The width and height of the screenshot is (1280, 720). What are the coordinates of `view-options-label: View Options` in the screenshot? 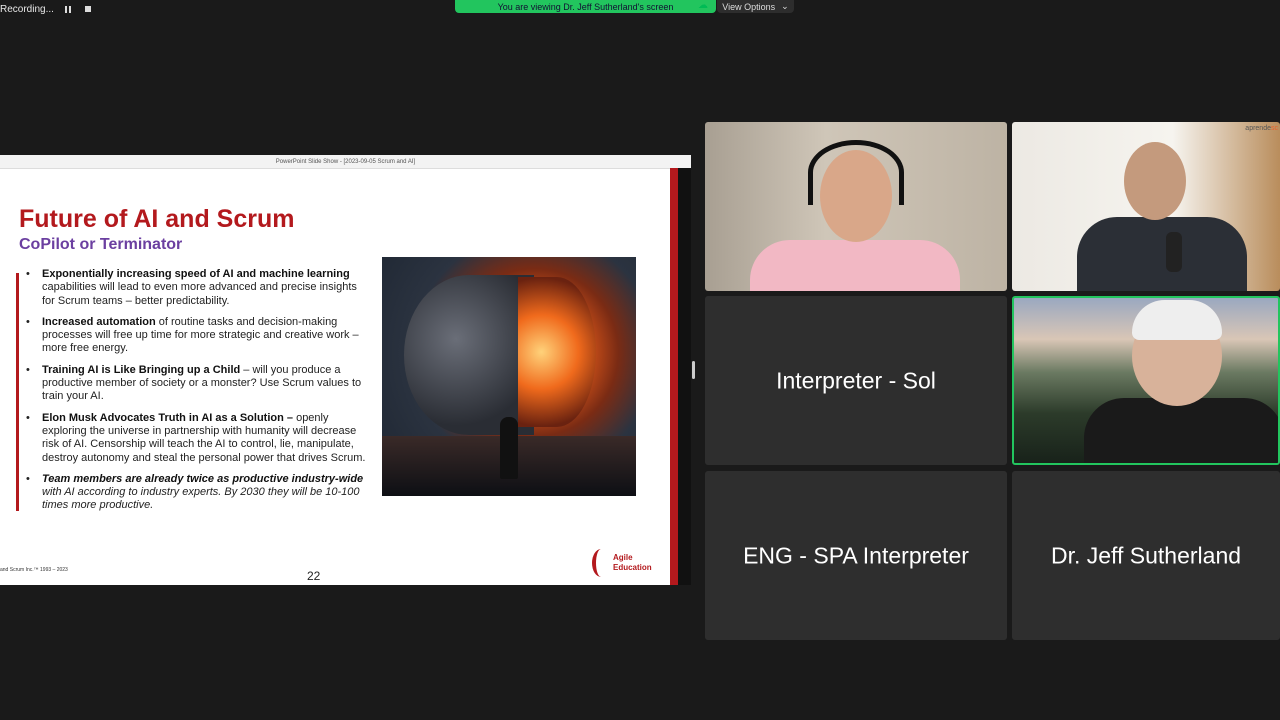 It's located at (749, 6).